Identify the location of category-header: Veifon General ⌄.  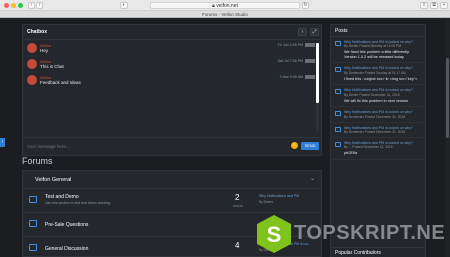
(172, 180).